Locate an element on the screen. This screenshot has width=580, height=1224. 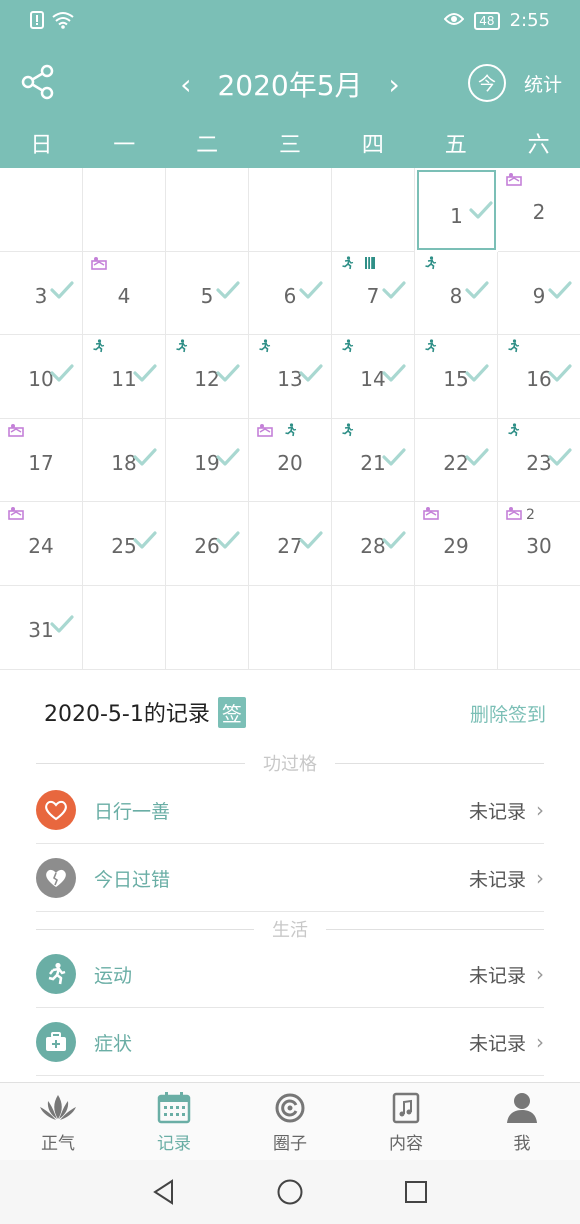
clock: 2:55 is located at coordinates (529, 20).